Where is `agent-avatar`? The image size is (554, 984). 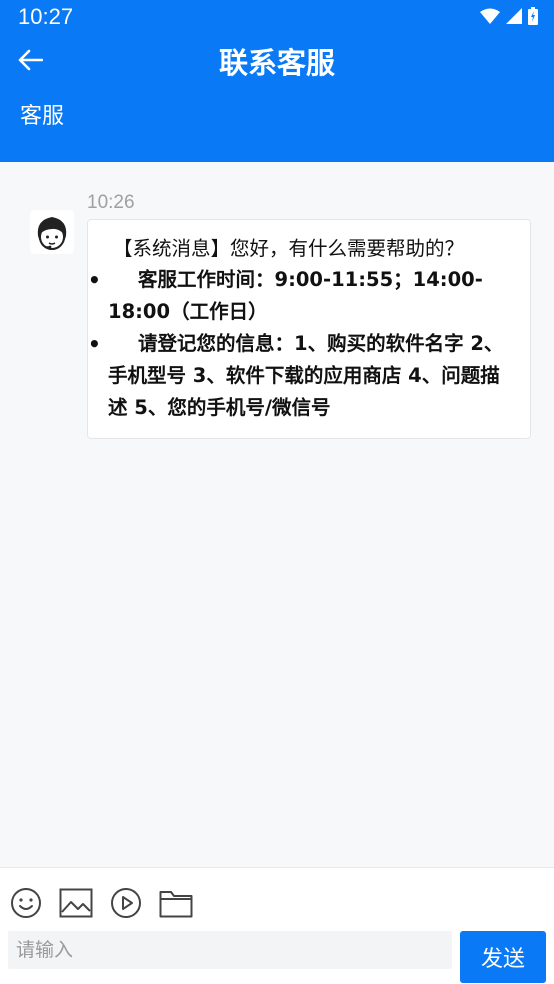 agent-avatar is located at coordinates (52, 232).